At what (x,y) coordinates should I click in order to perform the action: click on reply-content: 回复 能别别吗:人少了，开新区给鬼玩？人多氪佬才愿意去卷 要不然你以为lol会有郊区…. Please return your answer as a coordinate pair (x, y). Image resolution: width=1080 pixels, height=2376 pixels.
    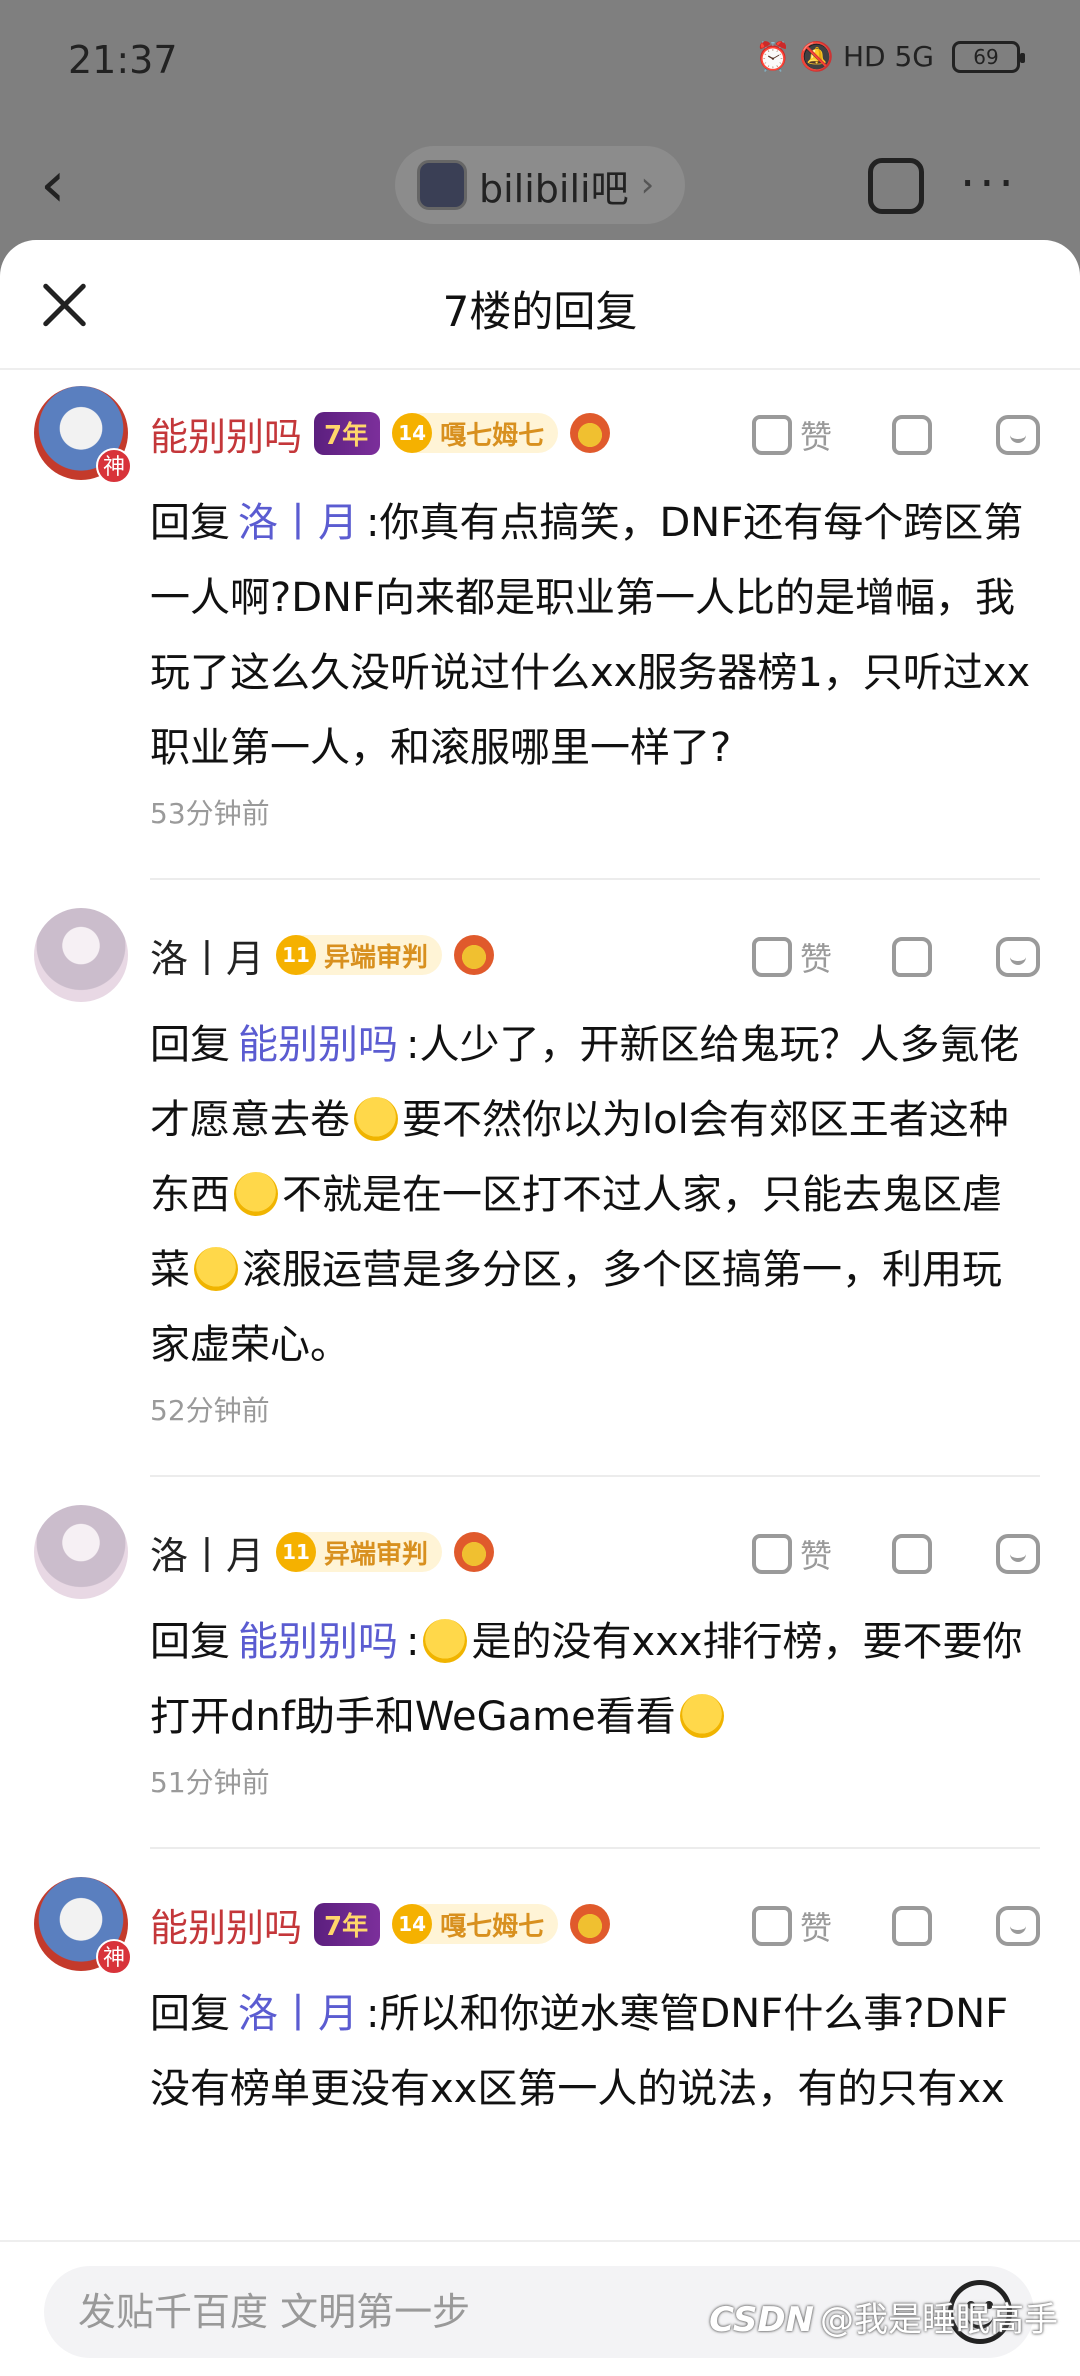
    Looking at the image, I should click on (595, 1195).